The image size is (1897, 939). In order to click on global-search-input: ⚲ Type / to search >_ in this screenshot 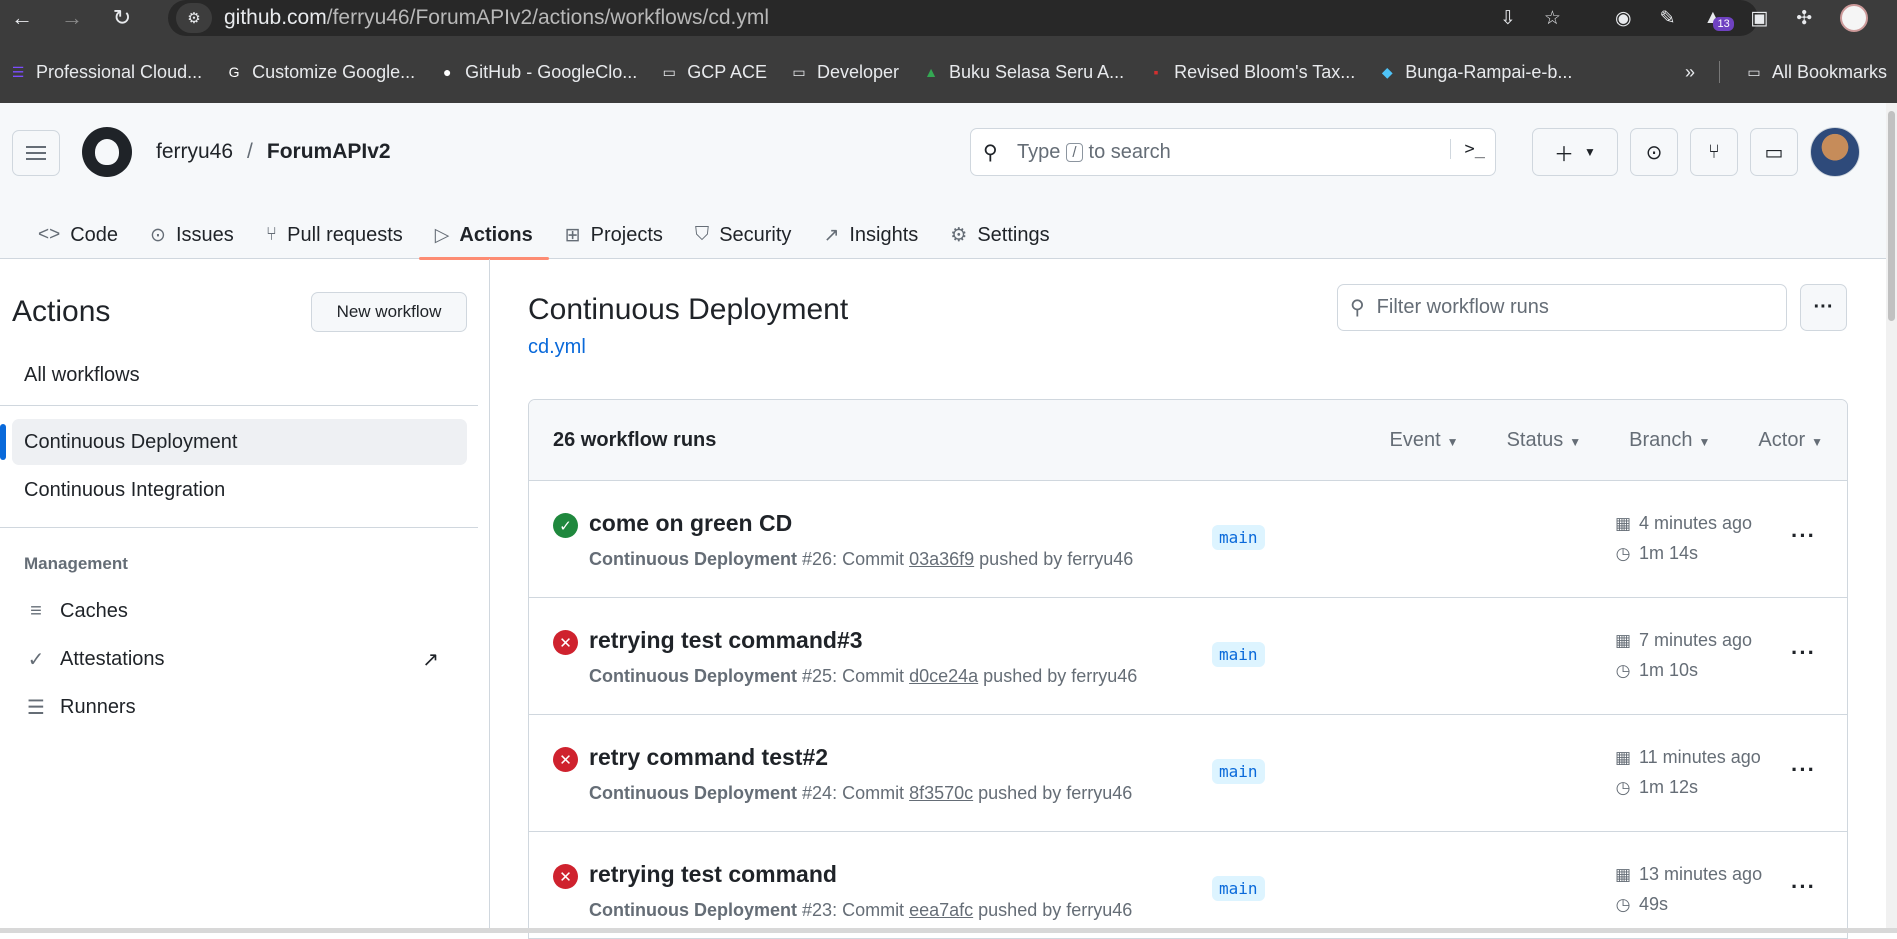, I will do `click(1233, 152)`.